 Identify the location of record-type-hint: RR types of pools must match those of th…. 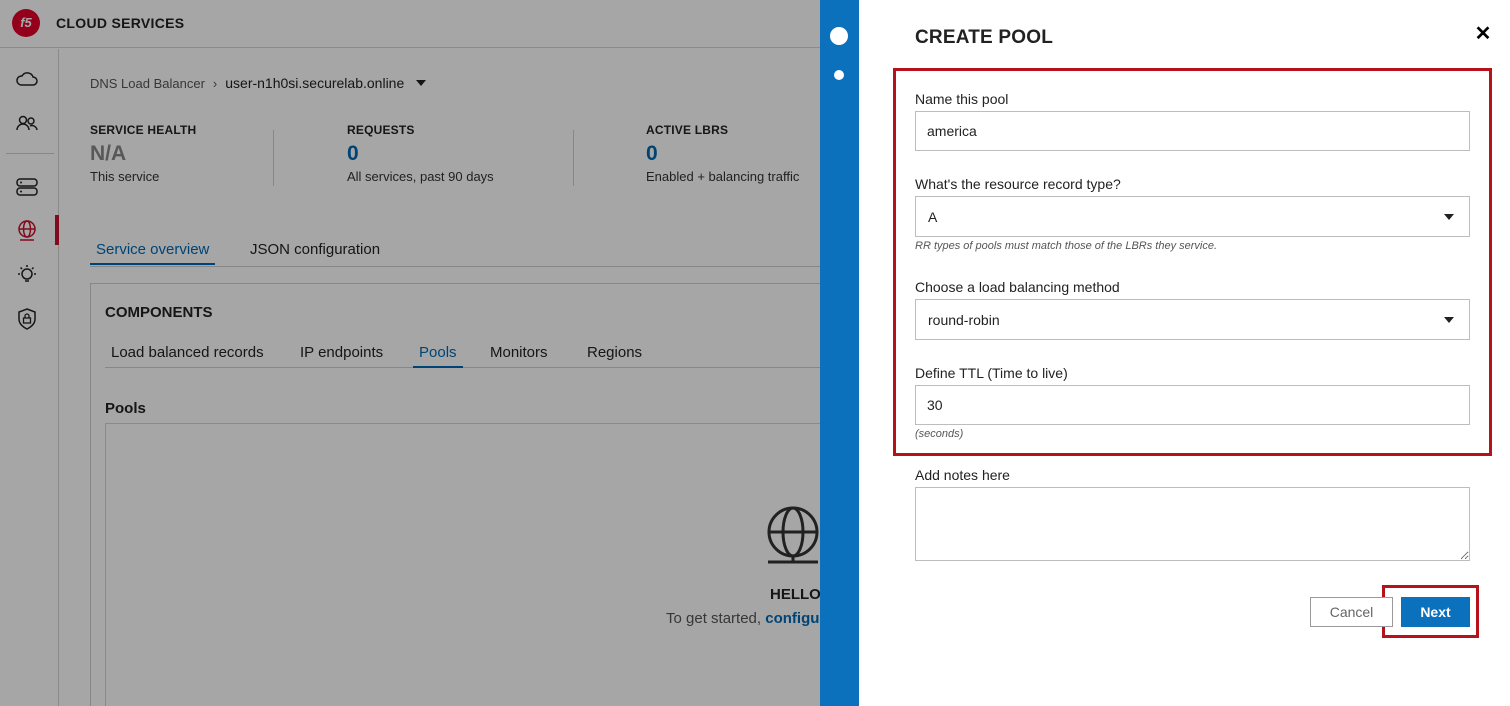
(1066, 246).